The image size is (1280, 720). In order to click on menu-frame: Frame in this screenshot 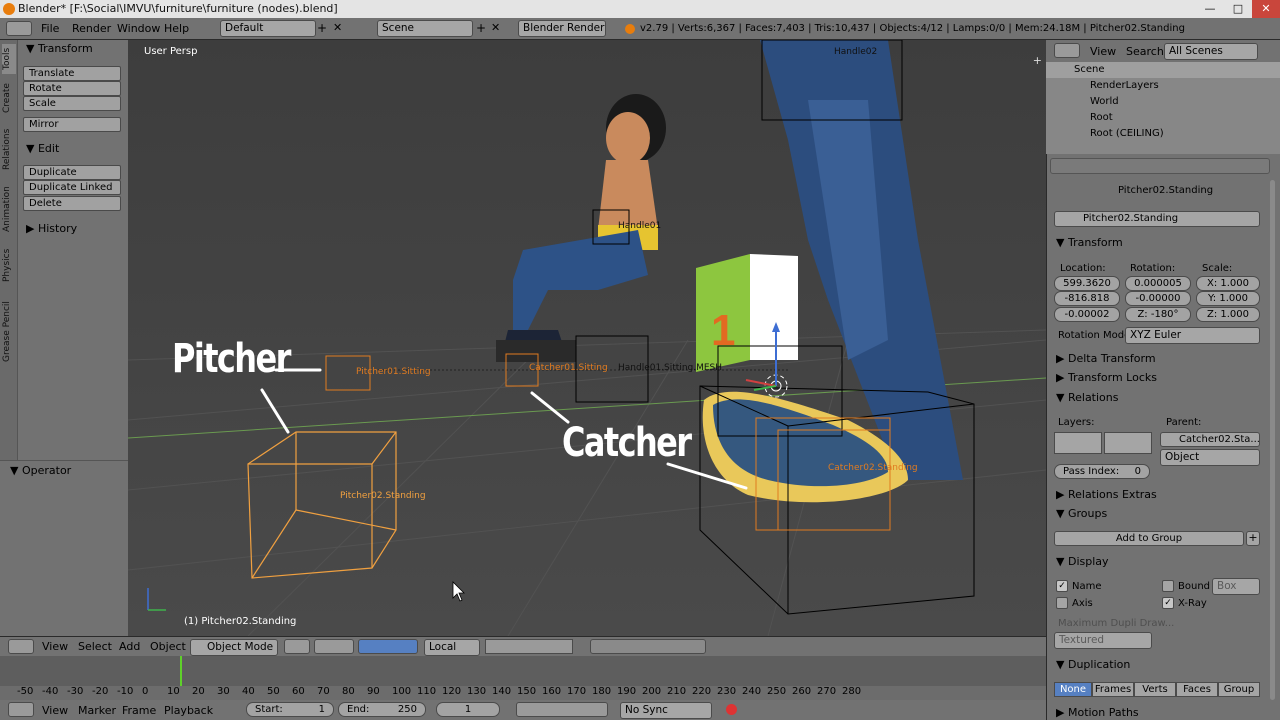, I will do `click(139, 710)`.